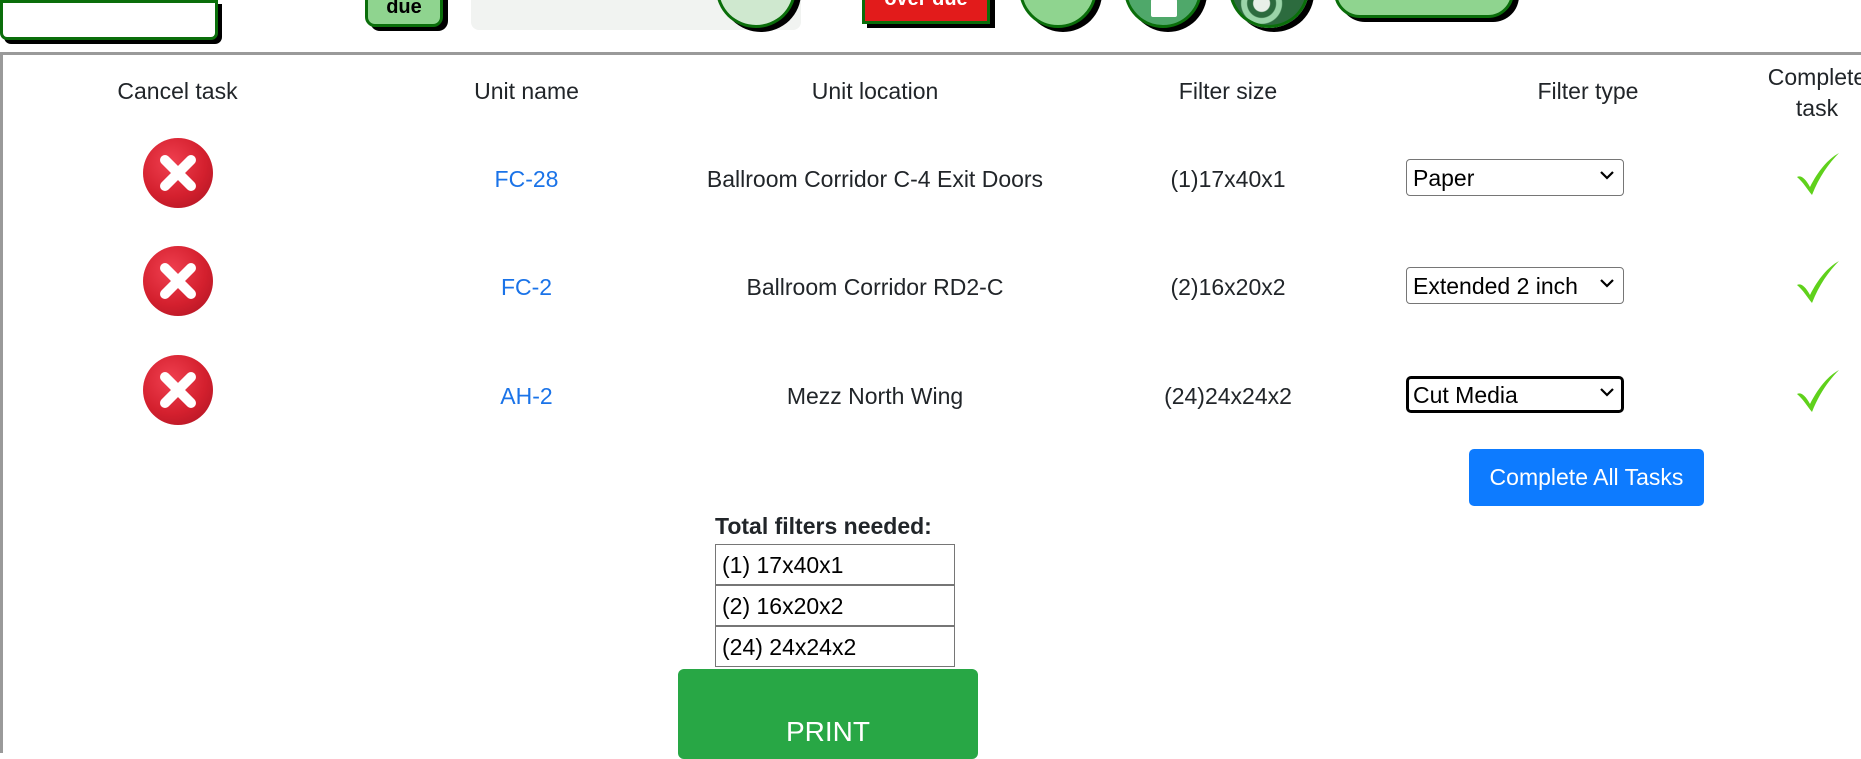 This screenshot has height=759, width=1861. I want to click on unit-name-link: FC-28, so click(526, 179).